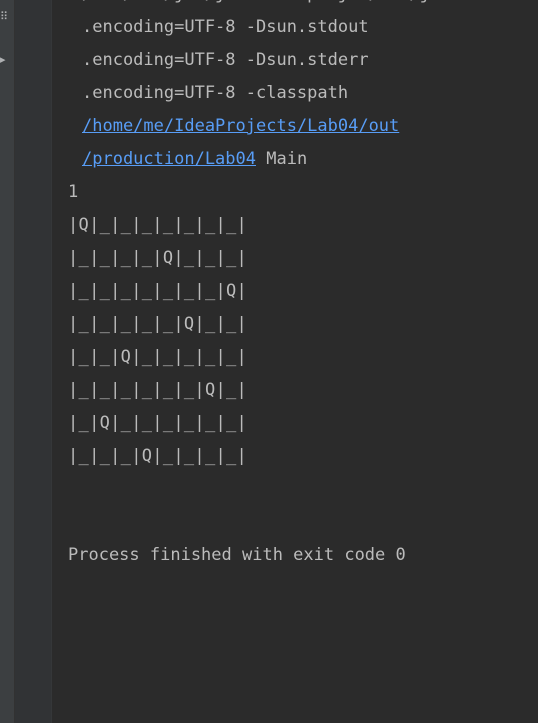  I want to click on classpath-line: /production/Lab04 Main, so click(194, 159).